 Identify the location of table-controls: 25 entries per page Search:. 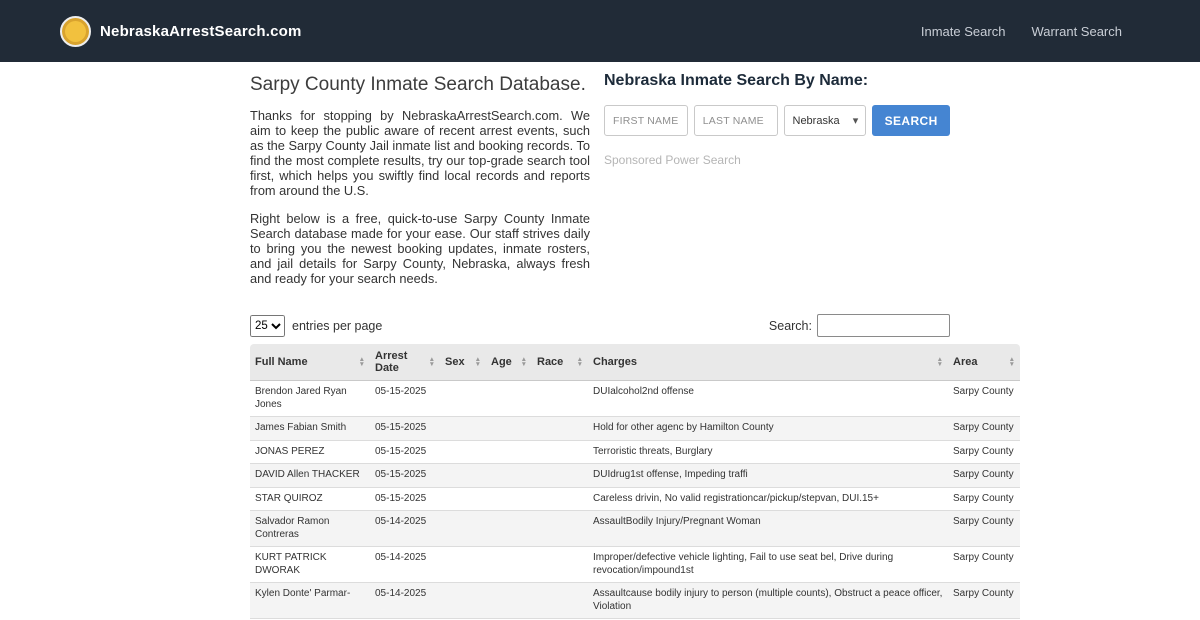
(600, 325).